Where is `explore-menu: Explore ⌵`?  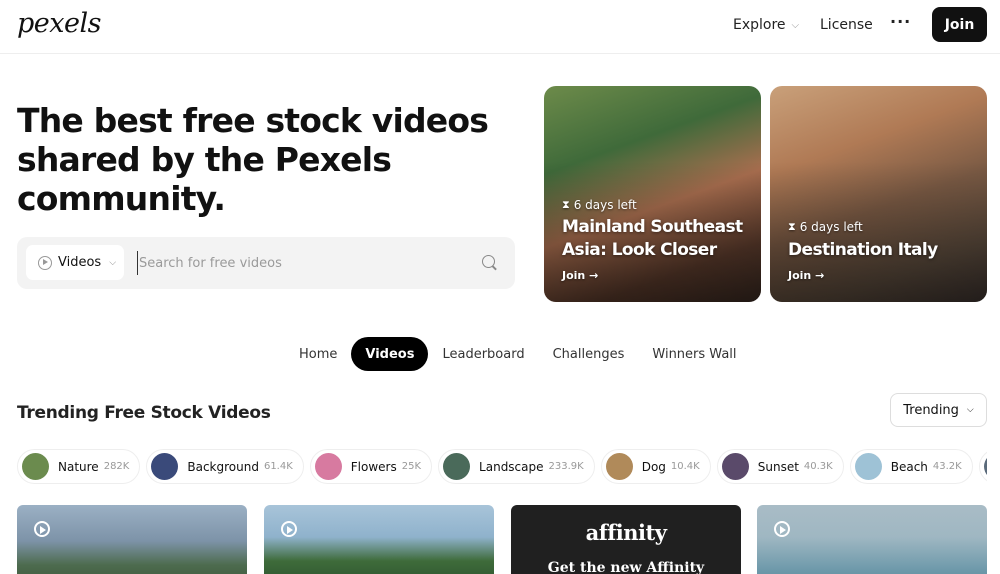
explore-menu: Explore ⌵ is located at coordinates (766, 25).